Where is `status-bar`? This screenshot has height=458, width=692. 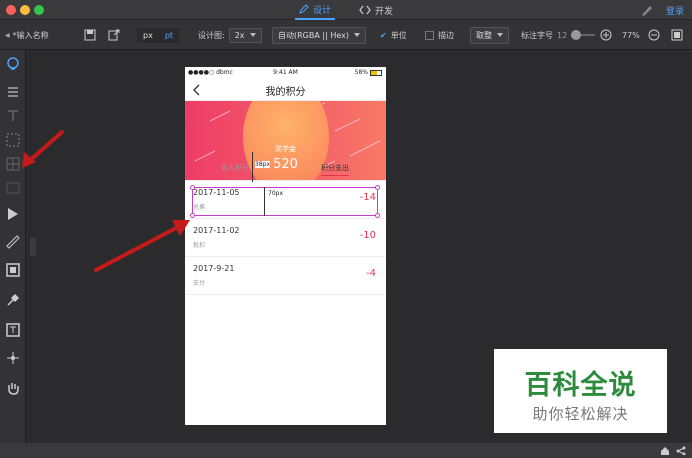
status-bar is located at coordinates (346, 450).